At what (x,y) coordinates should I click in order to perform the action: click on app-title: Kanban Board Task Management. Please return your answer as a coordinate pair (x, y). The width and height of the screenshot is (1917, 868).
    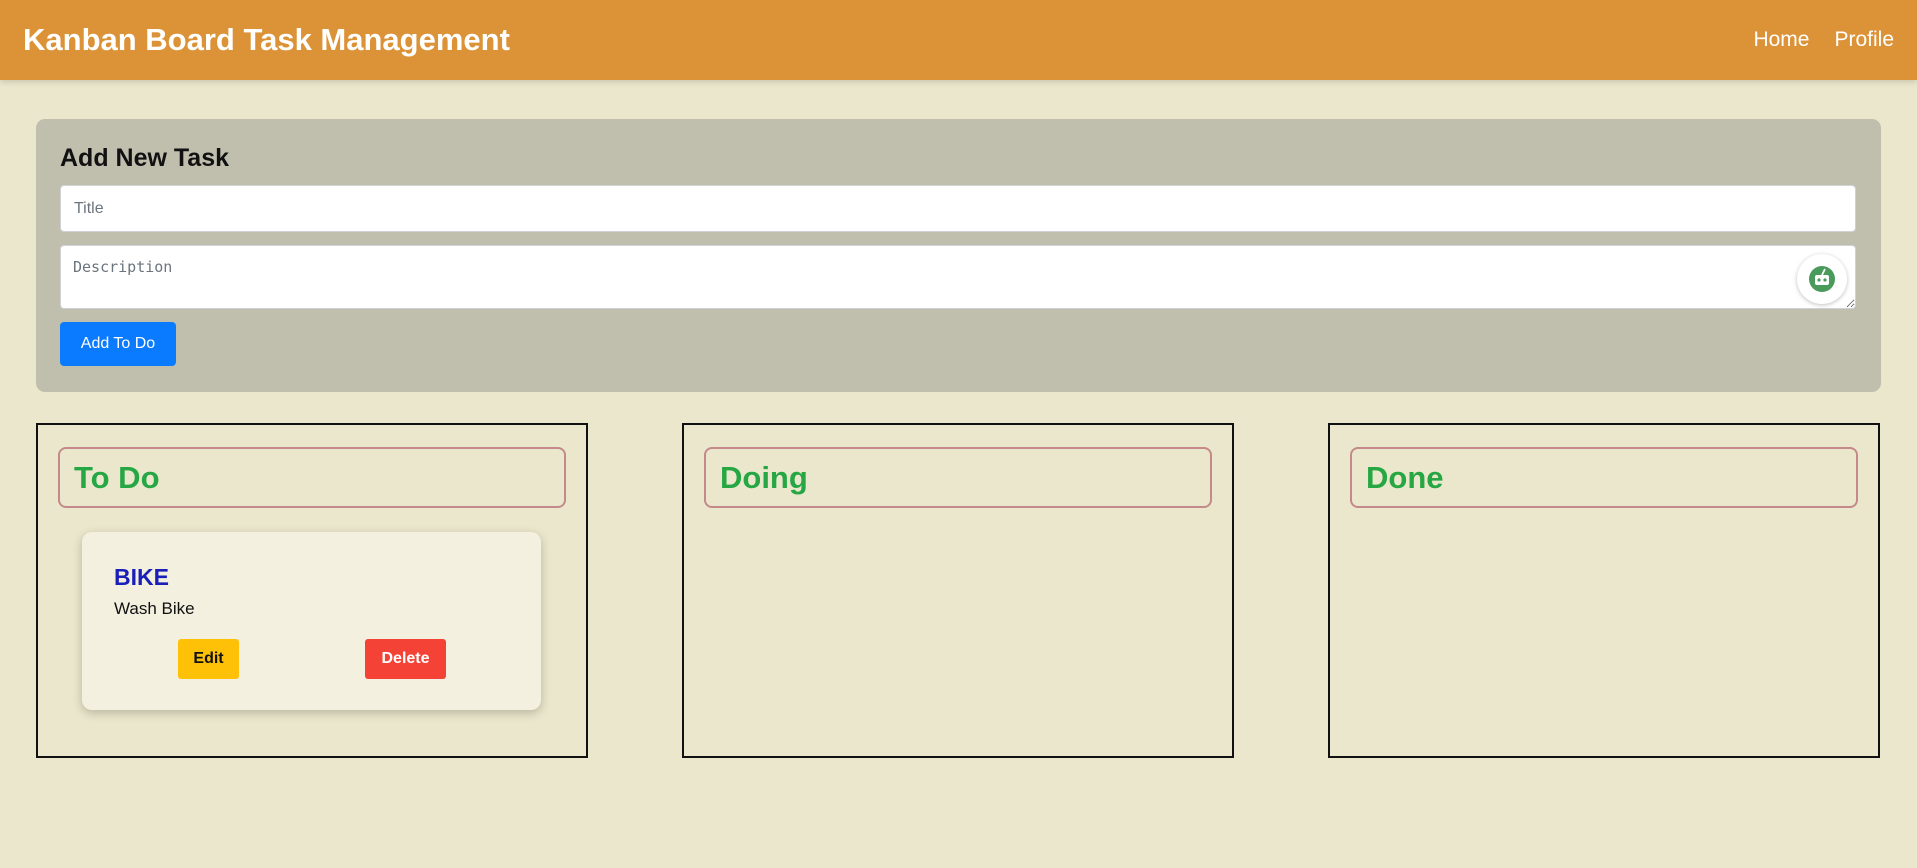
    Looking at the image, I should click on (266, 39).